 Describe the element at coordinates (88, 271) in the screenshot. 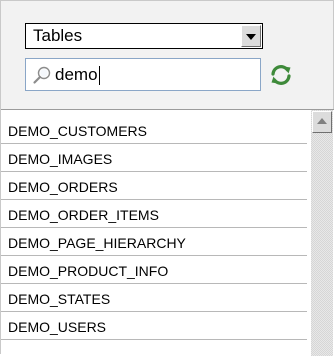

I see `list-item-label: DEMO_PRODUCT_INFO` at that location.